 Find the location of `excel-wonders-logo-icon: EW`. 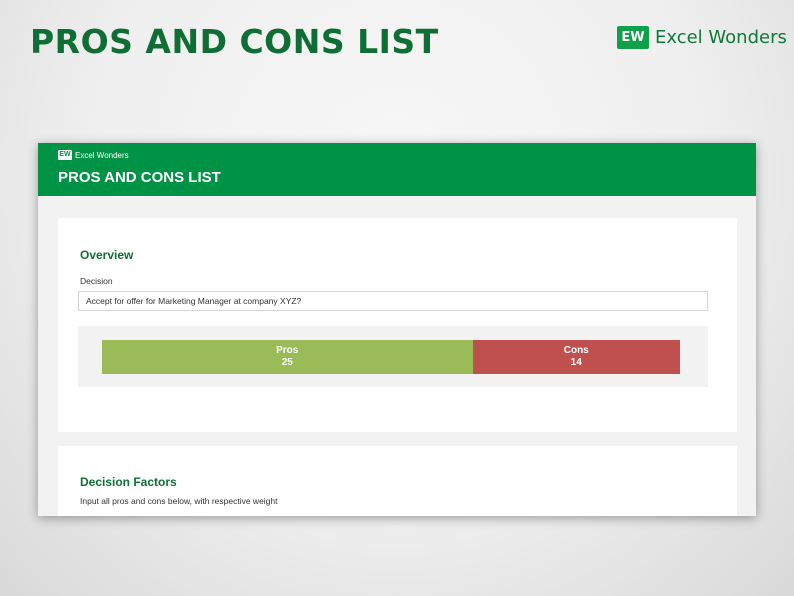

excel-wonders-logo-icon: EW is located at coordinates (633, 37).